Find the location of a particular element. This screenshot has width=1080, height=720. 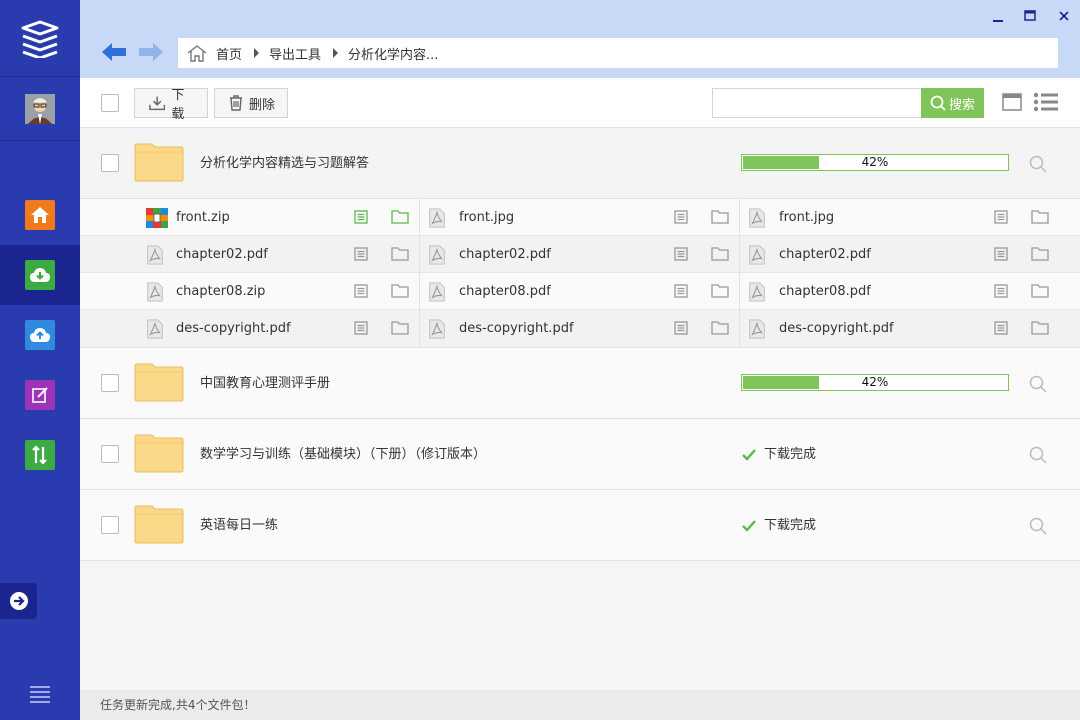

arrow-right-circle-icon is located at coordinates (18, 601).